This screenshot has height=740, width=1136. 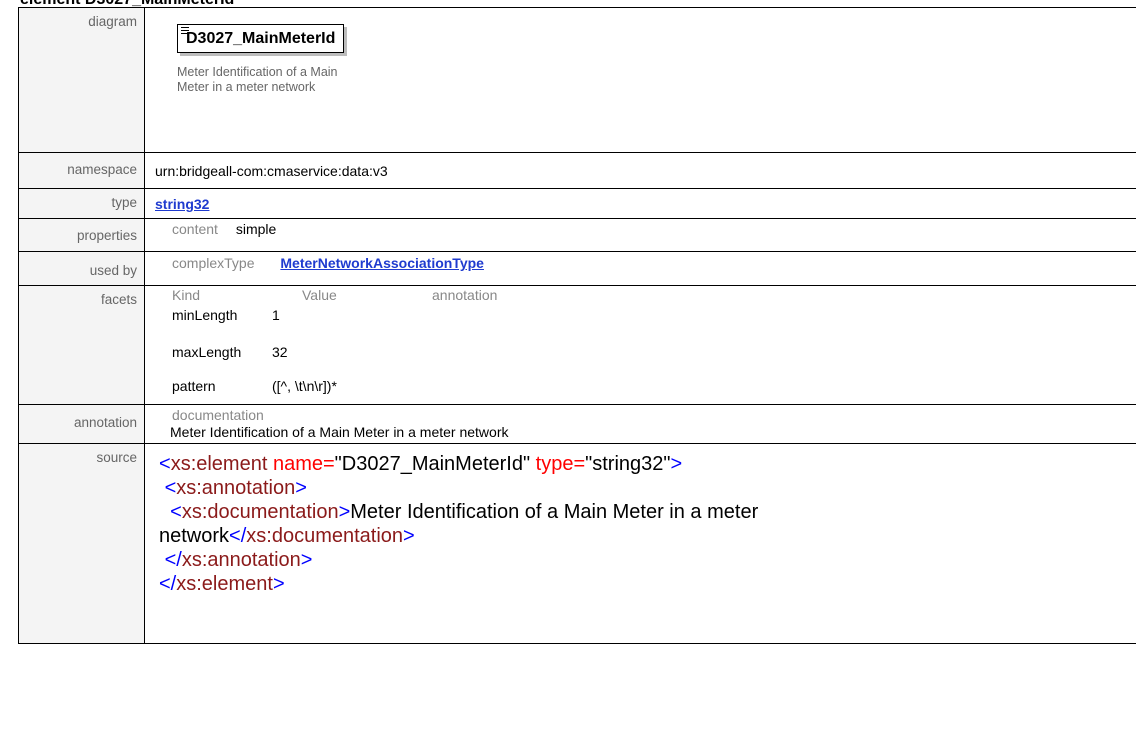 What do you see at coordinates (558, 464) in the screenshot?
I see `src-attr: type=` at bounding box center [558, 464].